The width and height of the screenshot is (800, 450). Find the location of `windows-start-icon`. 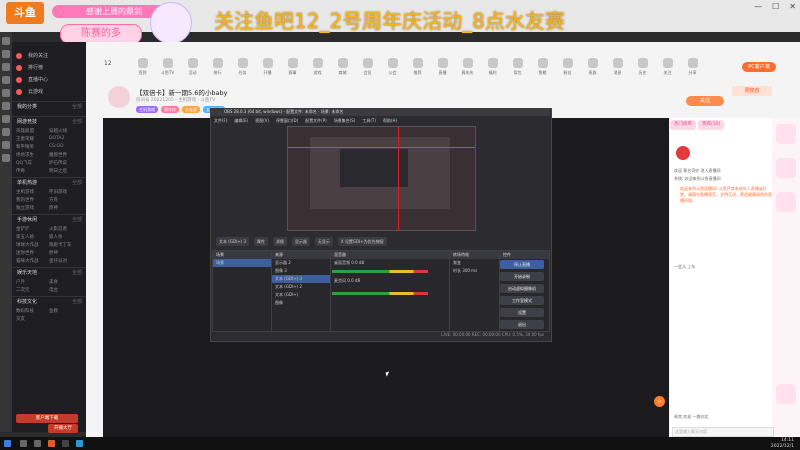

windows-start-icon is located at coordinates (7, 443).